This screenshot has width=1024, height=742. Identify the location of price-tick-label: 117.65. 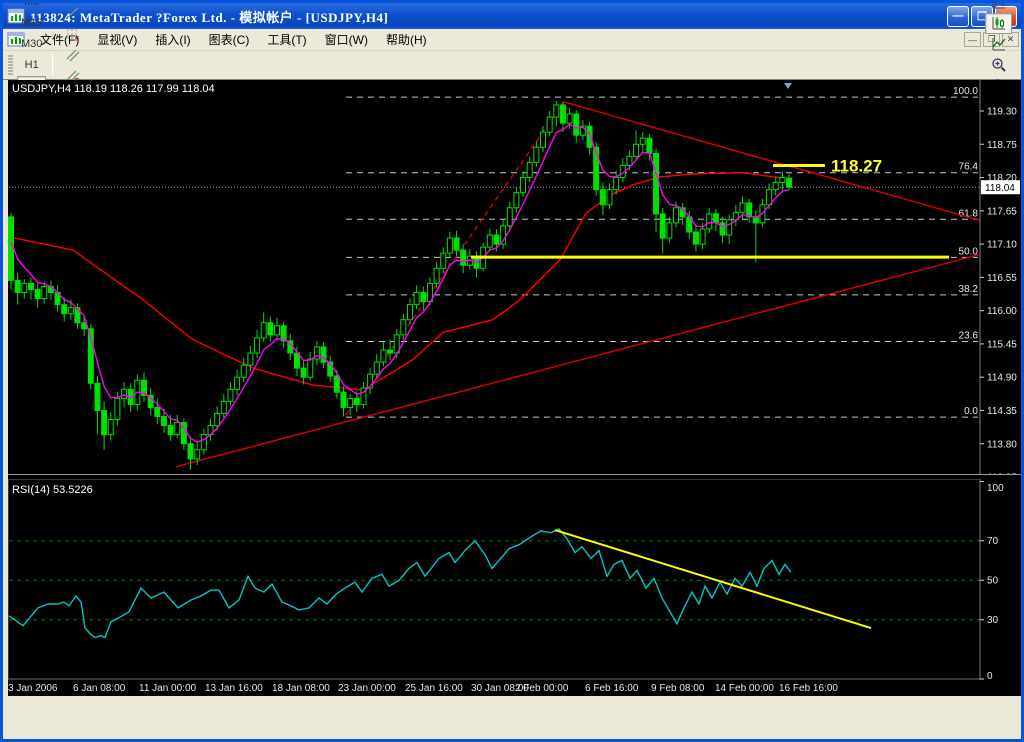
(1002, 211).